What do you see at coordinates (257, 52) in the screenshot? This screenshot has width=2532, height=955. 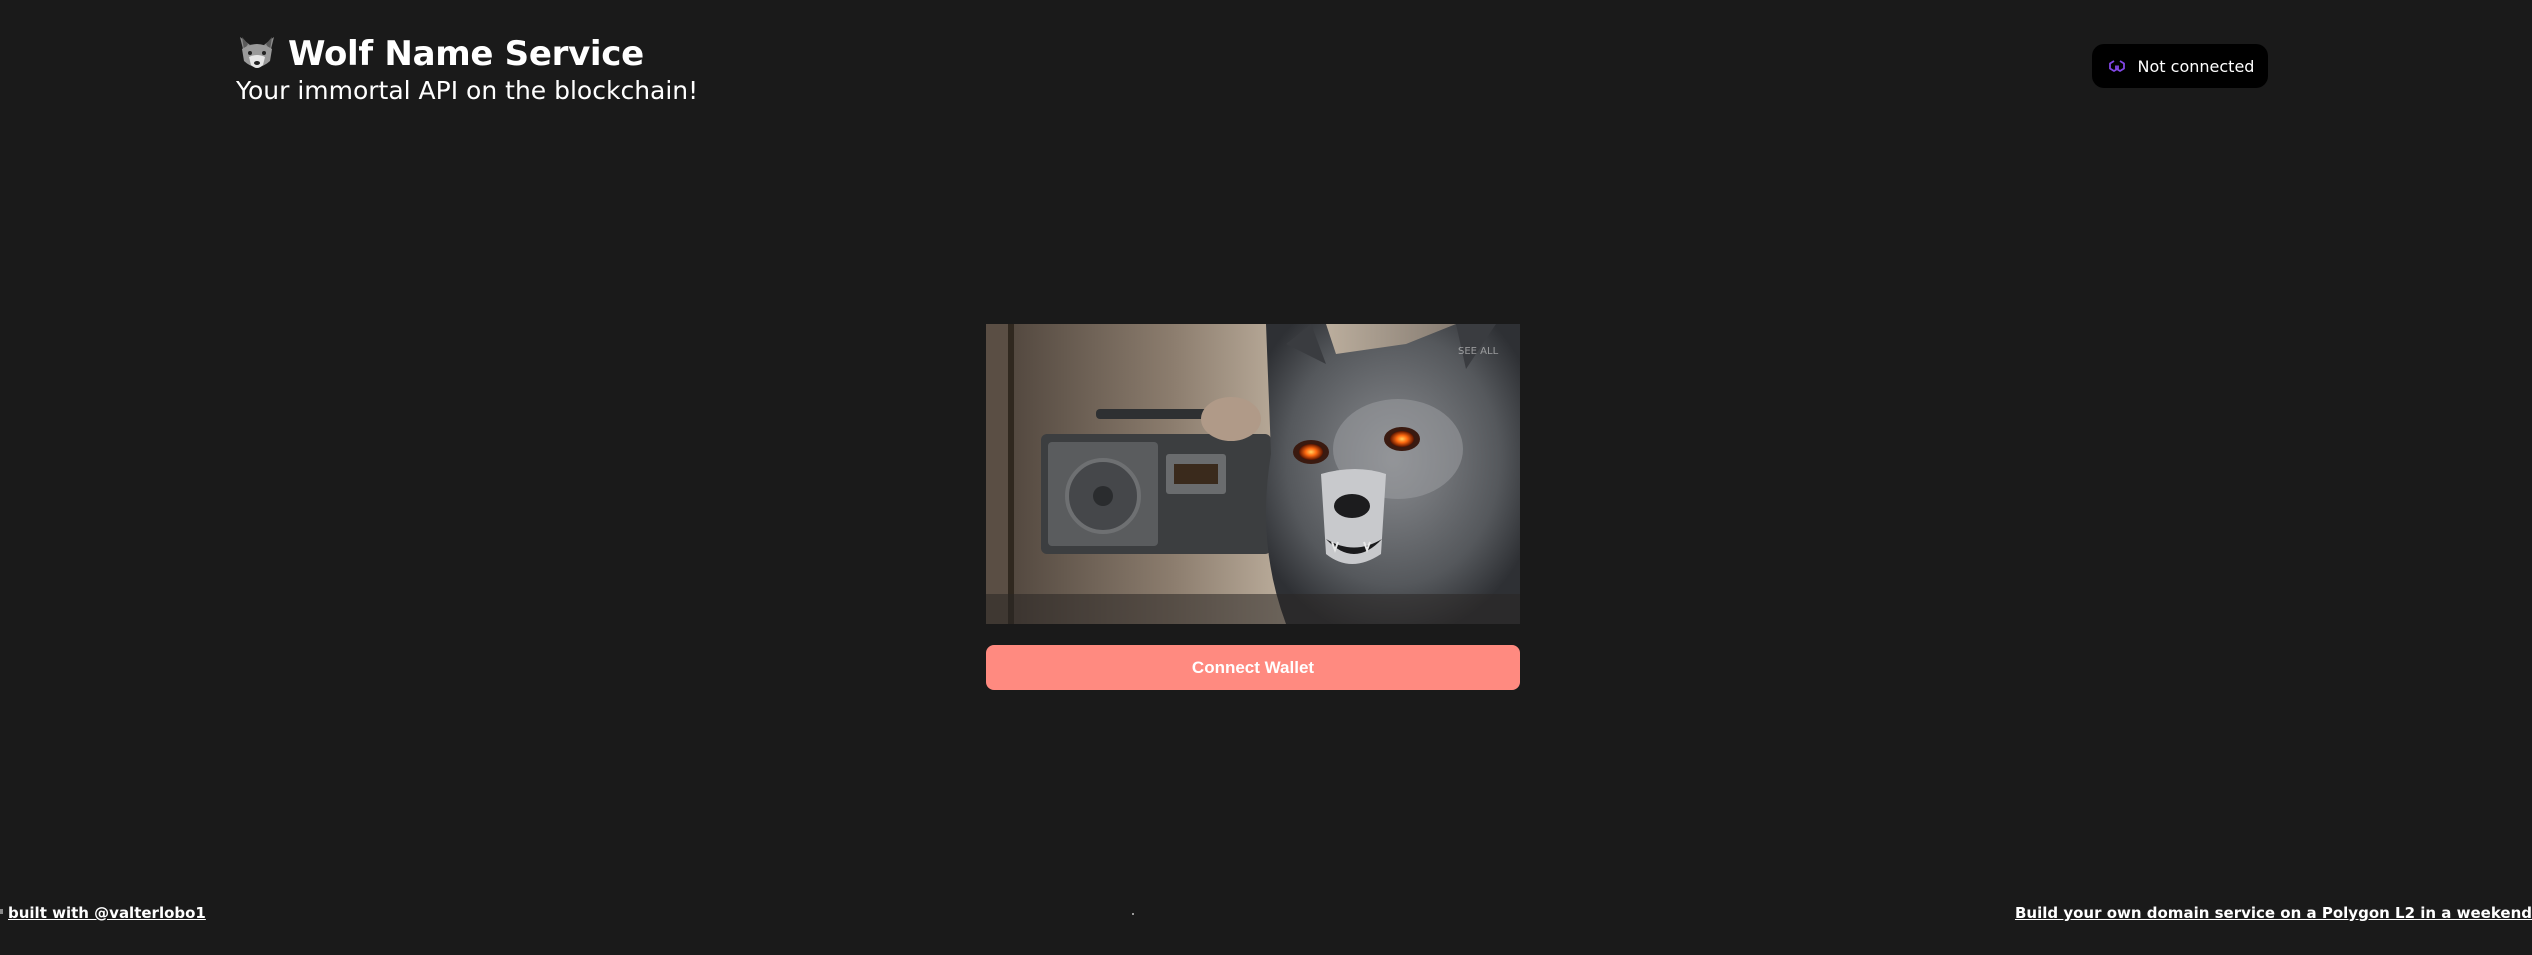 I see `wolf-face-icon` at bounding box center [257, 52].